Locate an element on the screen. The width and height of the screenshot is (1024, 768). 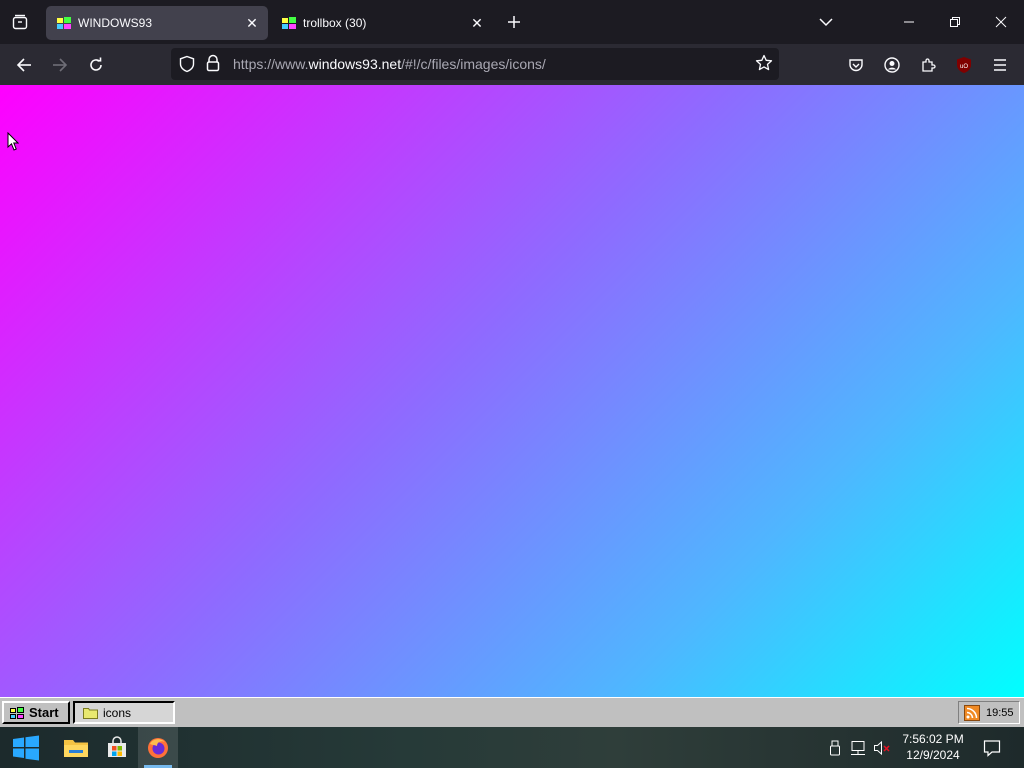
back-button is located at coordinates (24, 65).